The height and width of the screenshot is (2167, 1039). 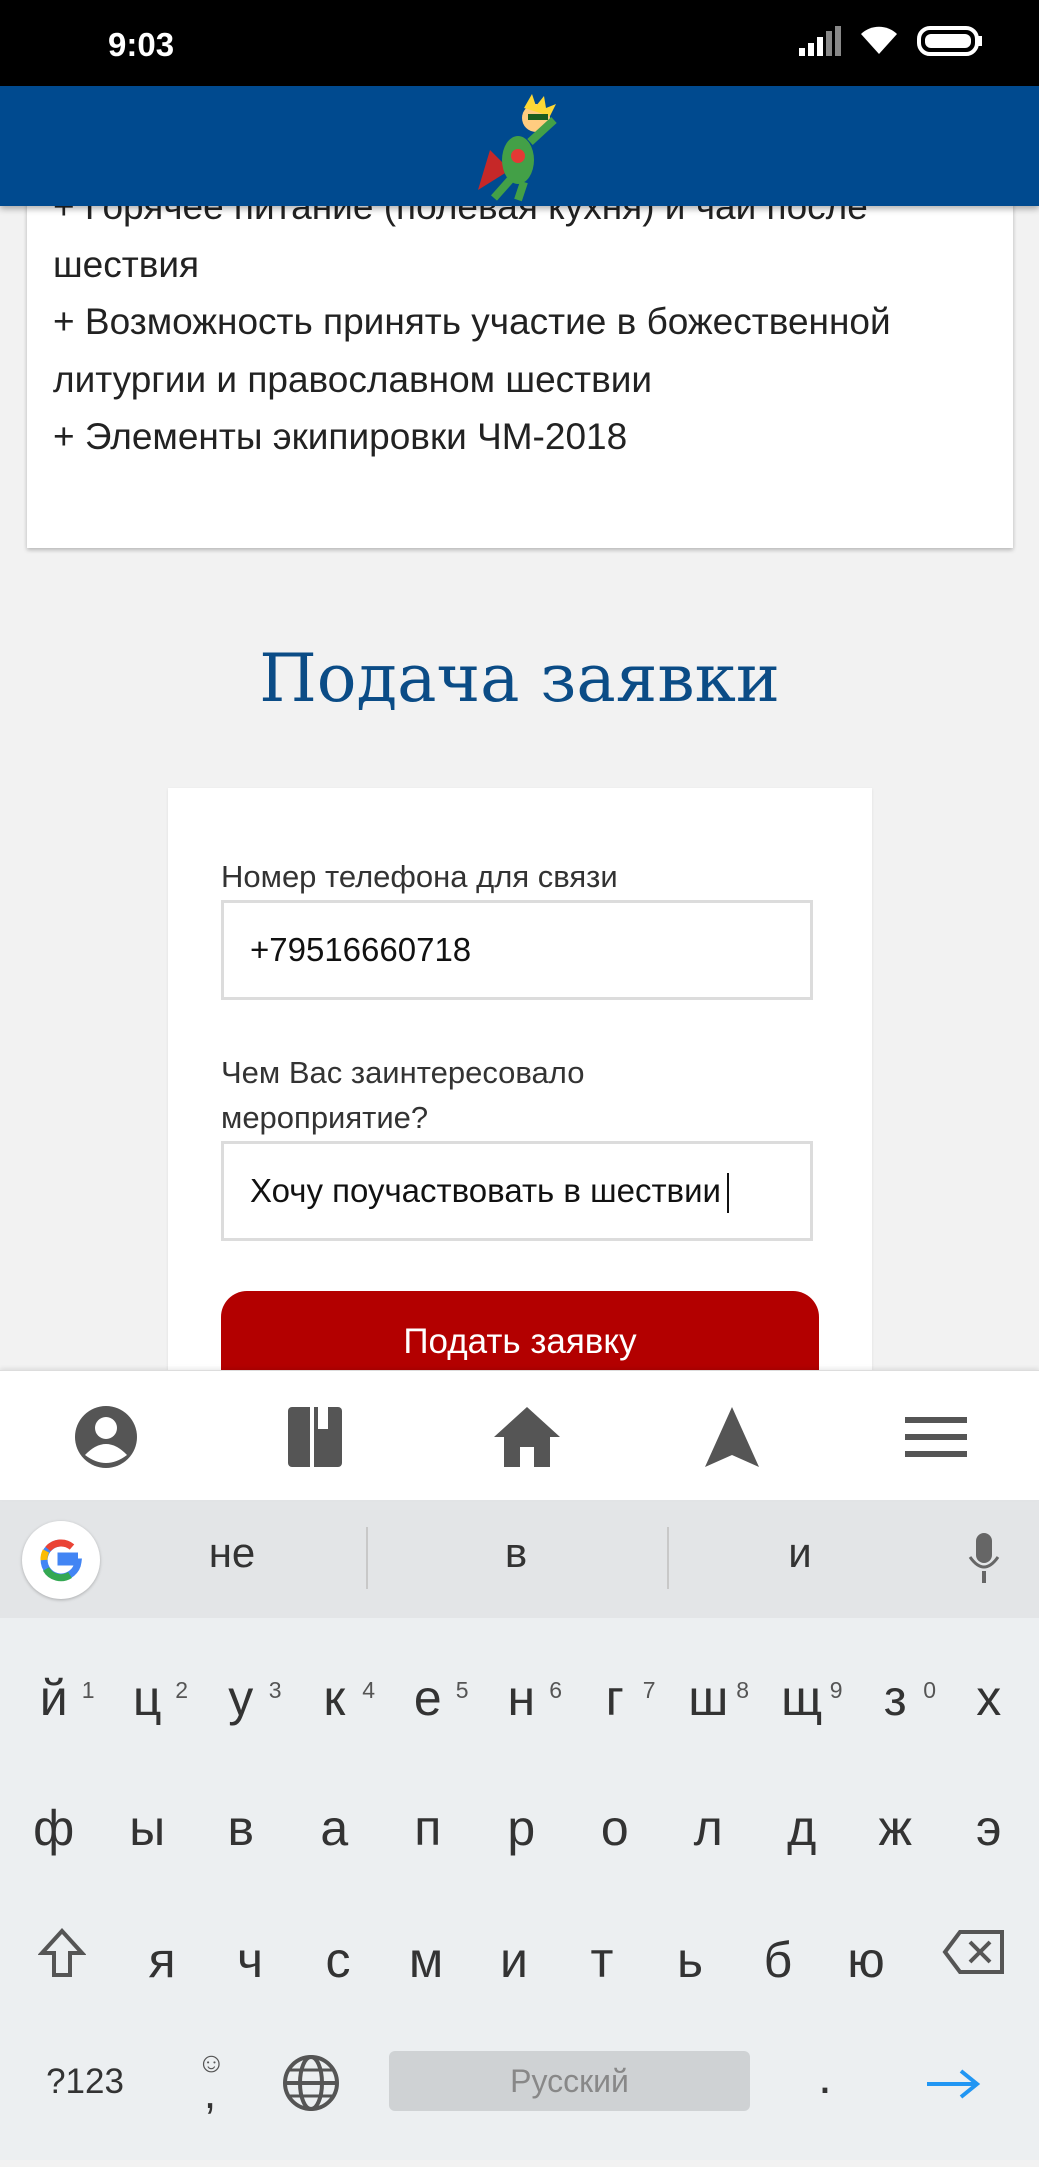 I want to click on key-label: ф, so click(x=54, y=1828).